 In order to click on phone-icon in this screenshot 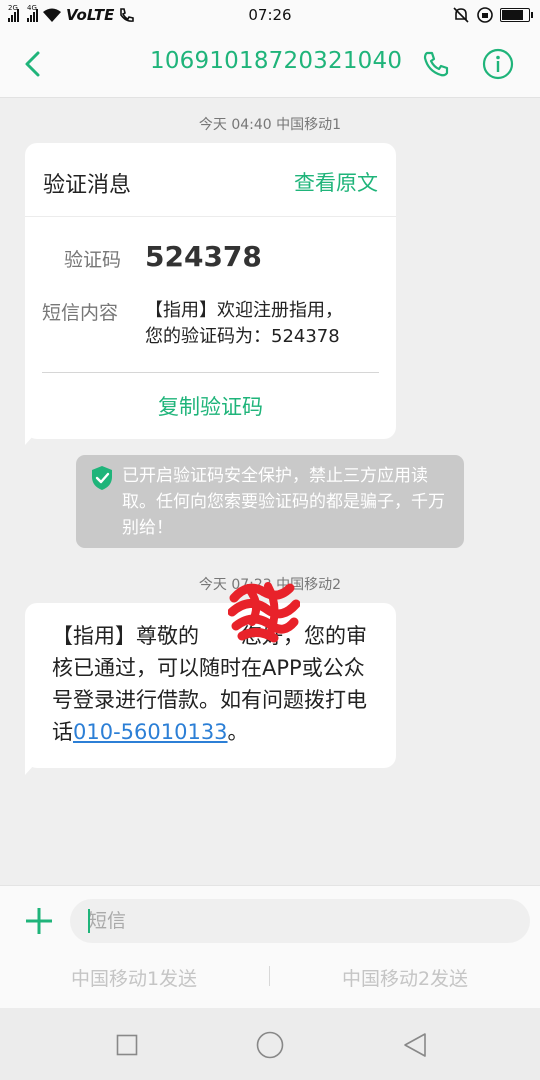, I will do `click(436, 64)`.